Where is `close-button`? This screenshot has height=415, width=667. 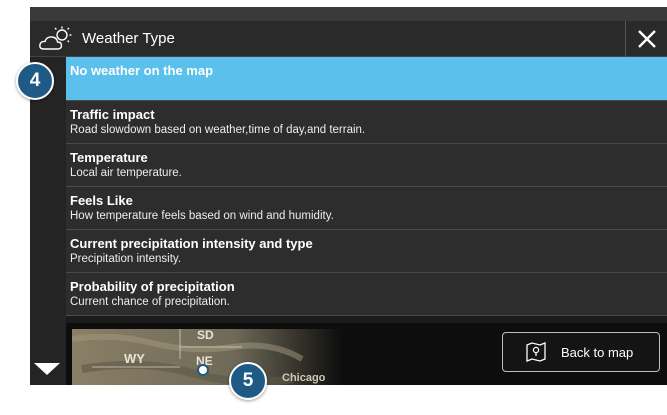 close-button is located at coordinates (646, 39).